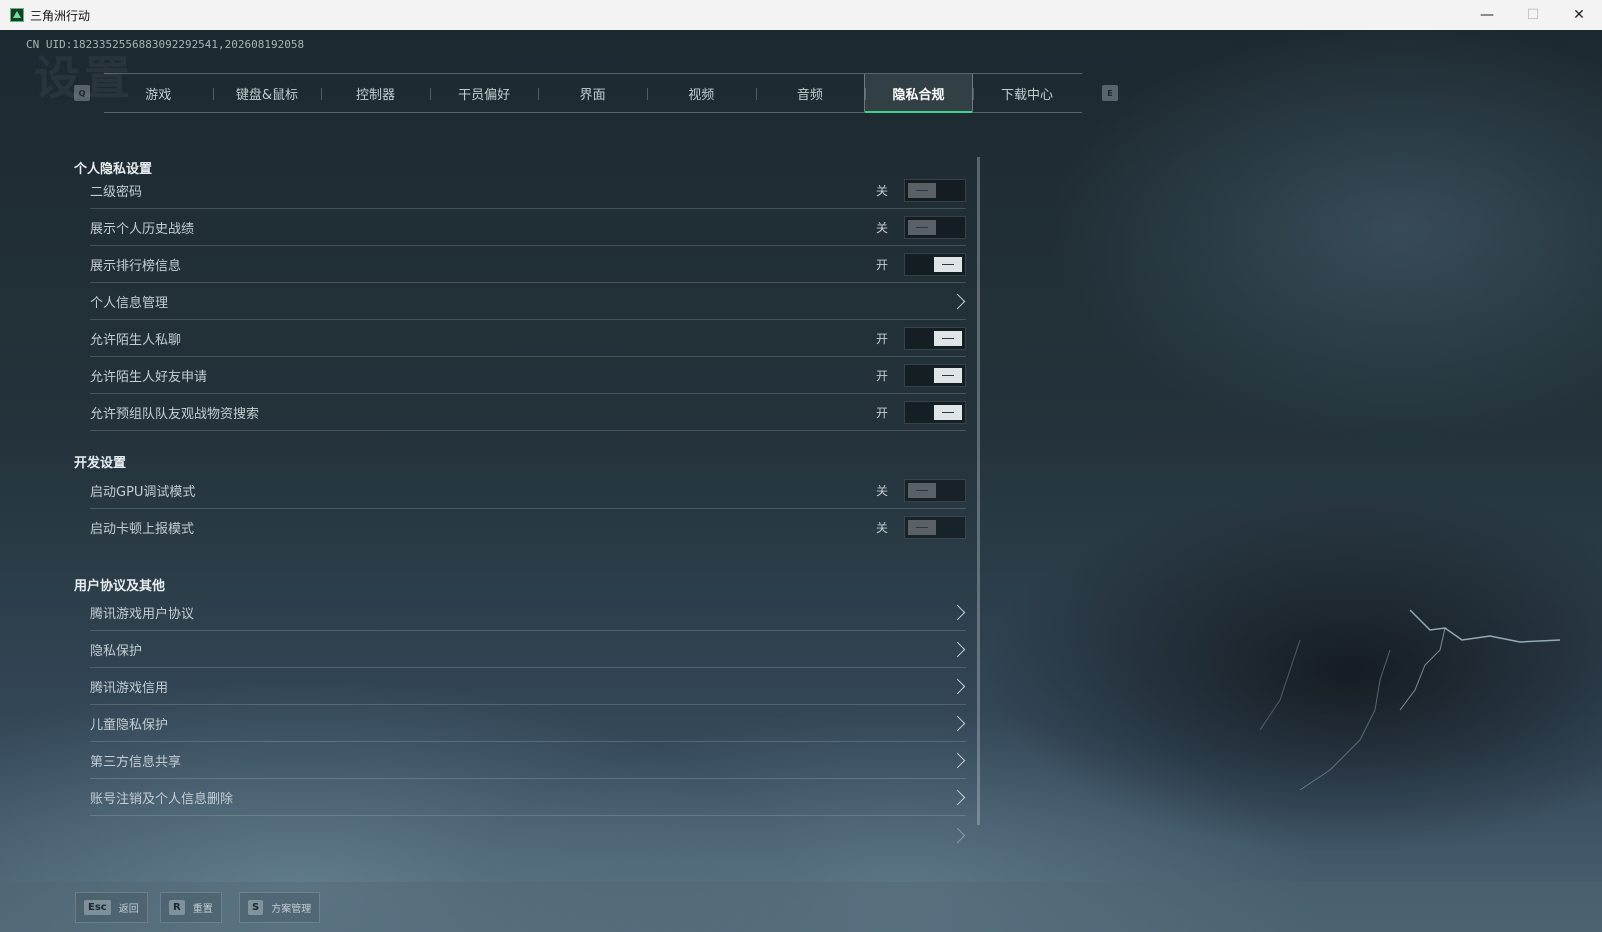 This screenshot has height=932, width=1602. What do you see at coordinates (162, 799) in the screenshot?
I see `setting-label: 账号注销及个人信息删除` at bounding box center [162, 799].